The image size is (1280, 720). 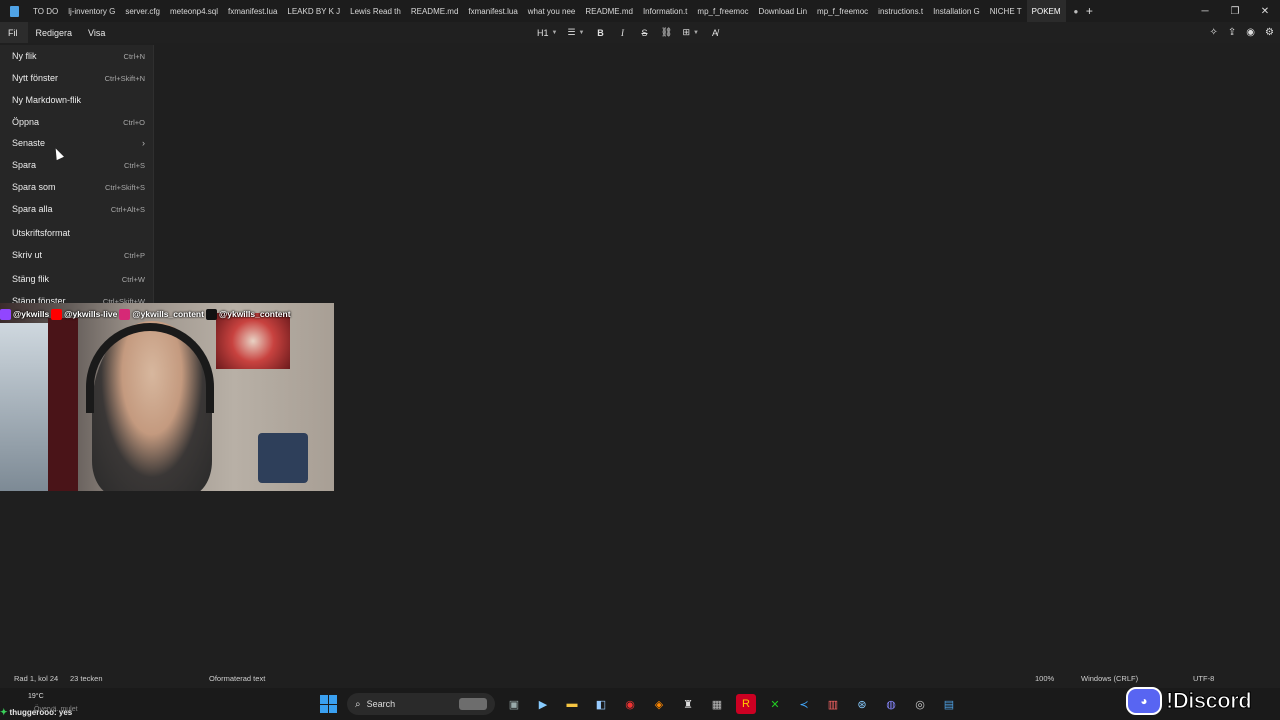 I want to click on chrome-icon: ◉, so click(x=630, y=704).